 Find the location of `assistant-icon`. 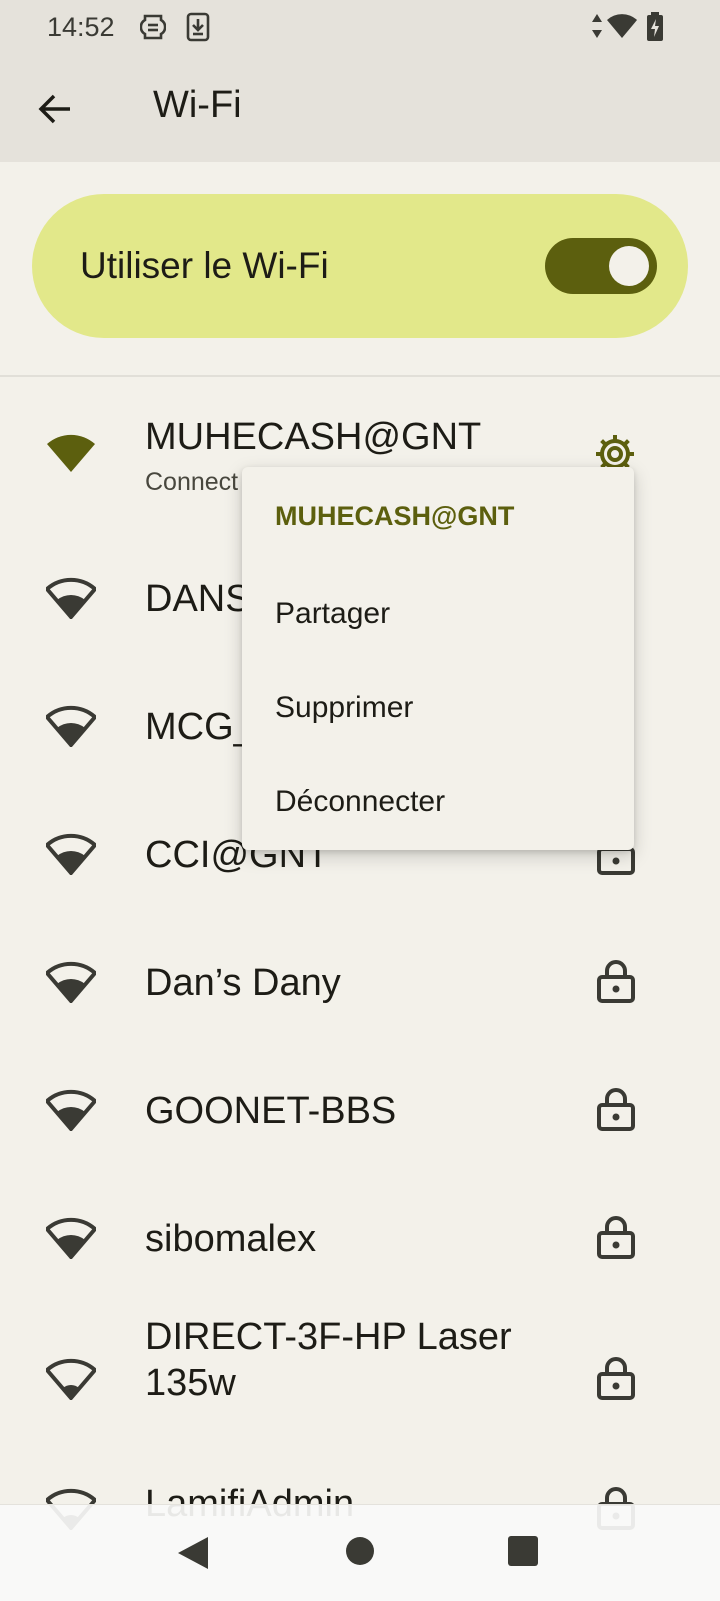

assistant-icon is located at coordinates (153, 29).